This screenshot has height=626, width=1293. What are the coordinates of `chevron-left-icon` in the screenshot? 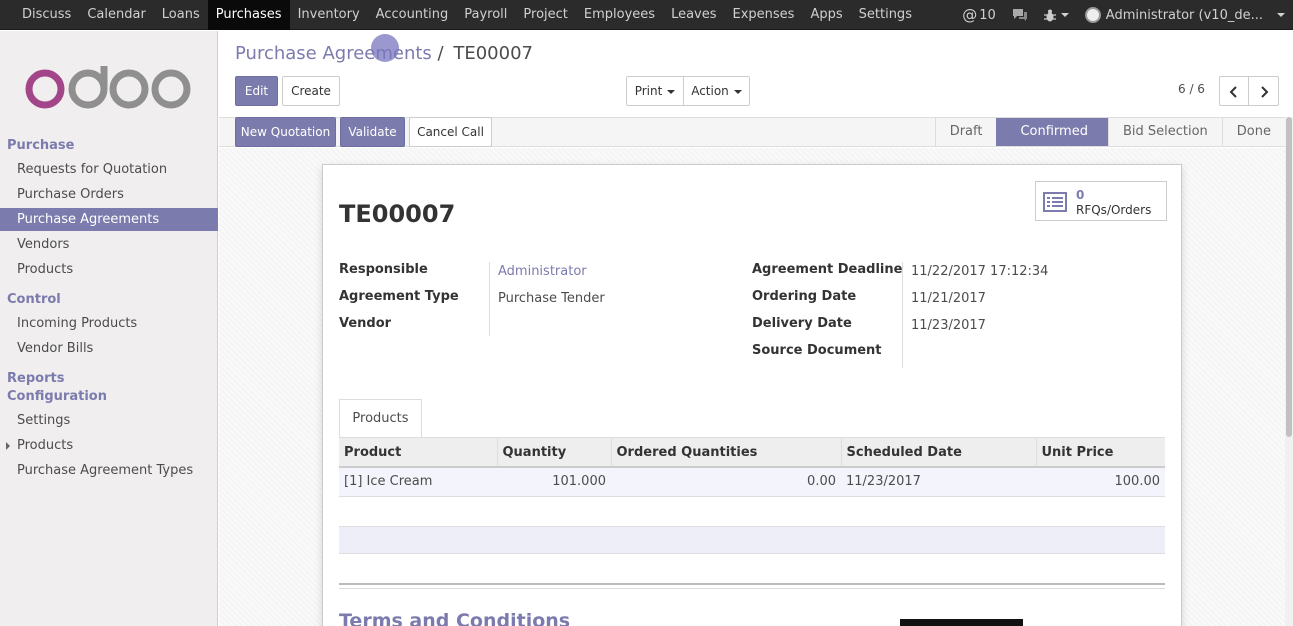 It's located at (1233, 91).